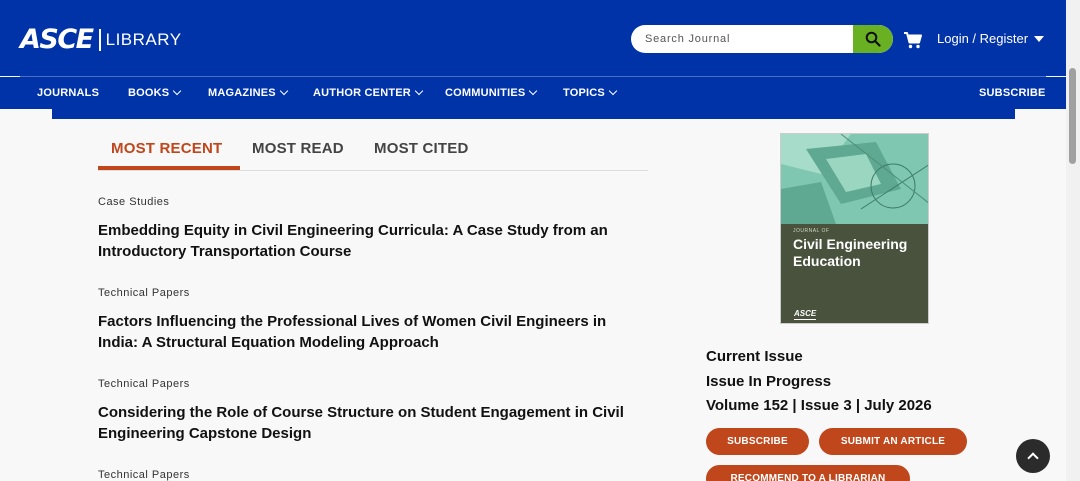  Describe the element at coordinates (819, 405) in the screenshot. I see `volume-info: Volume 152 | Issue 3 | July 2026` at that location.